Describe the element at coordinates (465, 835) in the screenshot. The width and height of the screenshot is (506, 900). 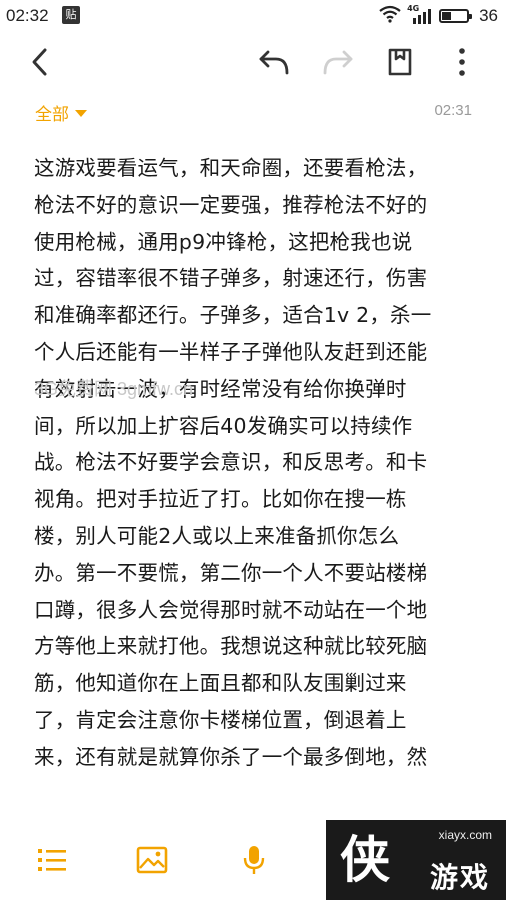
I see `site-logo-url: xiayx.com` at that location.